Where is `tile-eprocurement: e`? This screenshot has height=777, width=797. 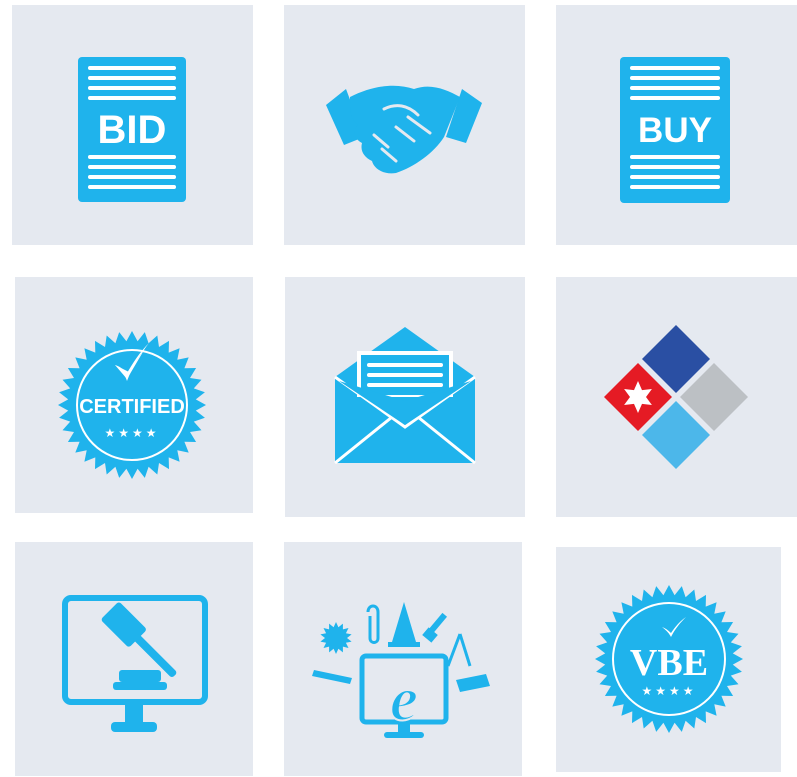
tile-eprocurement: e is located at coordinates (403, 659).